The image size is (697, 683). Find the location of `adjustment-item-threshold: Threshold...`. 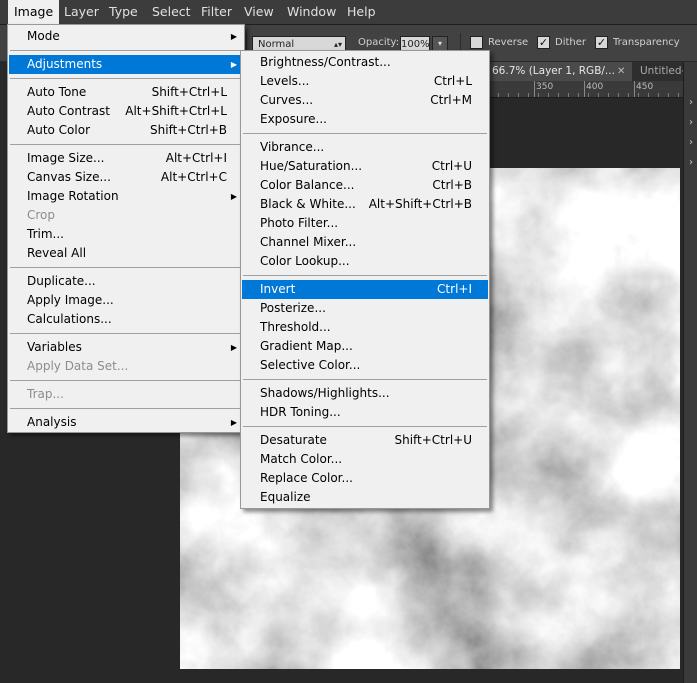

adjustment-item-threshold: Threshold... is located at coordinates (365, 327).